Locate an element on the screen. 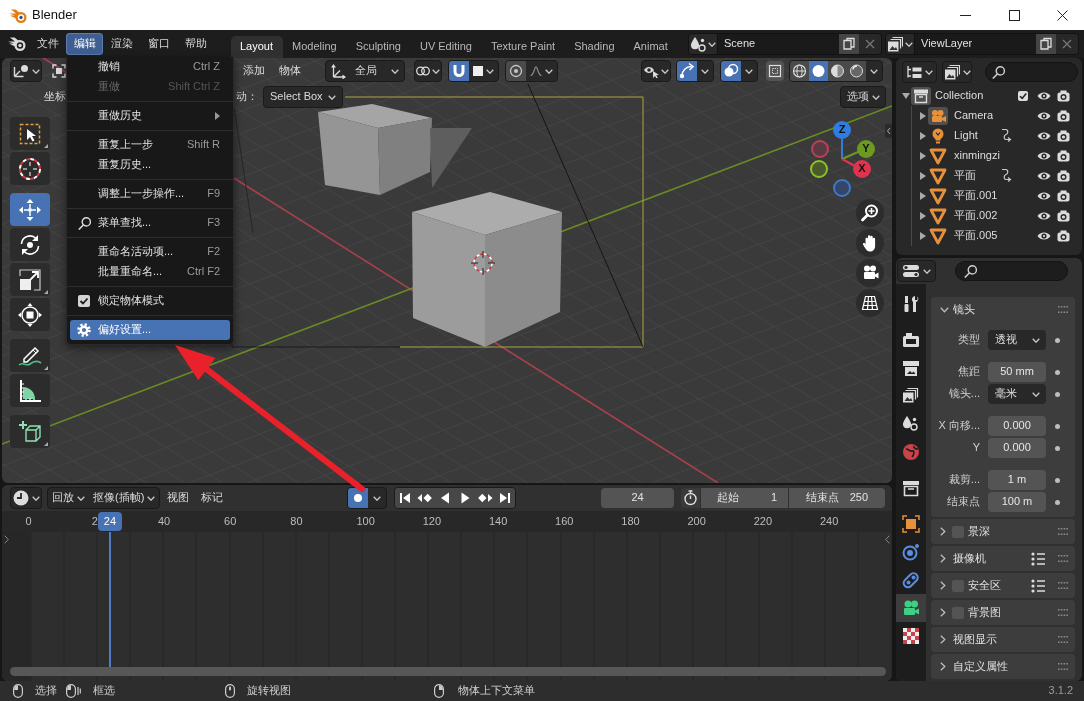 This screenshot has height=701, width=1084. panel-title: 摄像机 is located at coordinates (969, 558).